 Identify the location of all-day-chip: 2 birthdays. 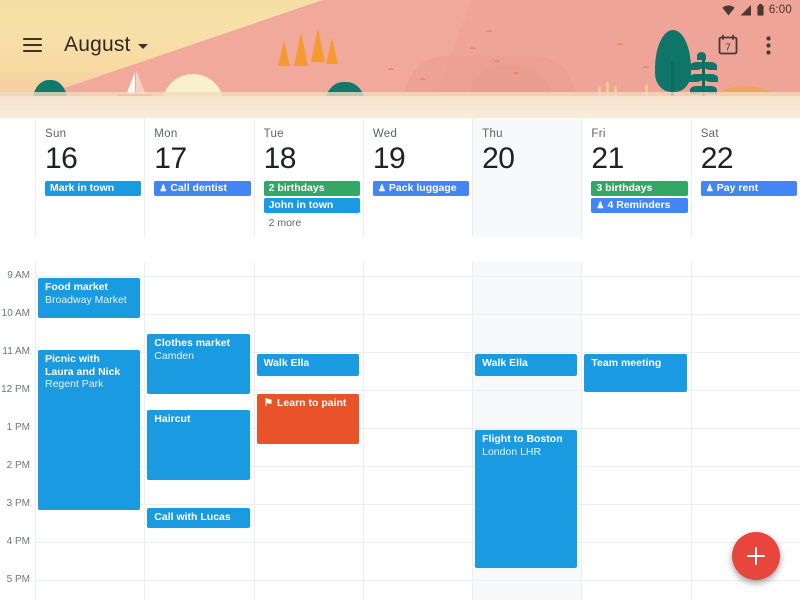
(311, 188).